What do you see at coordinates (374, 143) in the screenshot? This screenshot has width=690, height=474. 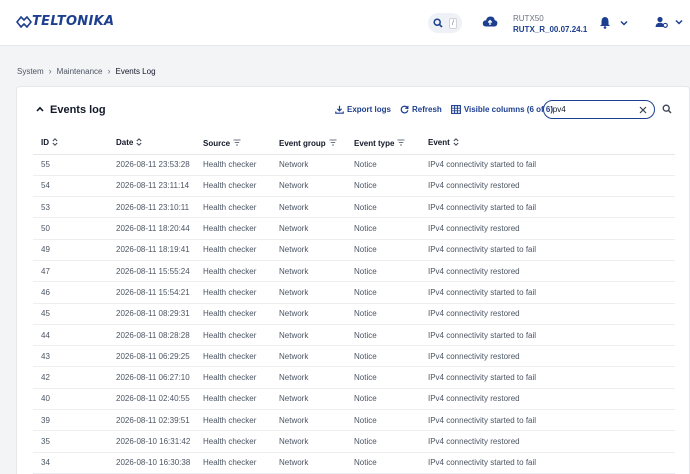 I see `column-header-label: Event type` at bounding box center [374, 143].